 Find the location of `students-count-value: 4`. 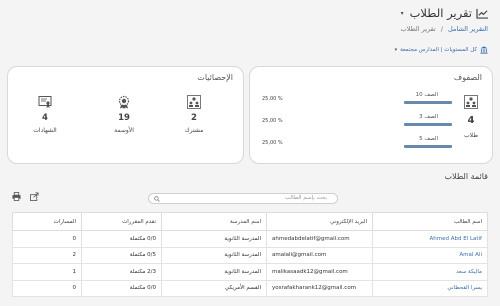

students-count-value: 4 is located at coordinates (471, 120).